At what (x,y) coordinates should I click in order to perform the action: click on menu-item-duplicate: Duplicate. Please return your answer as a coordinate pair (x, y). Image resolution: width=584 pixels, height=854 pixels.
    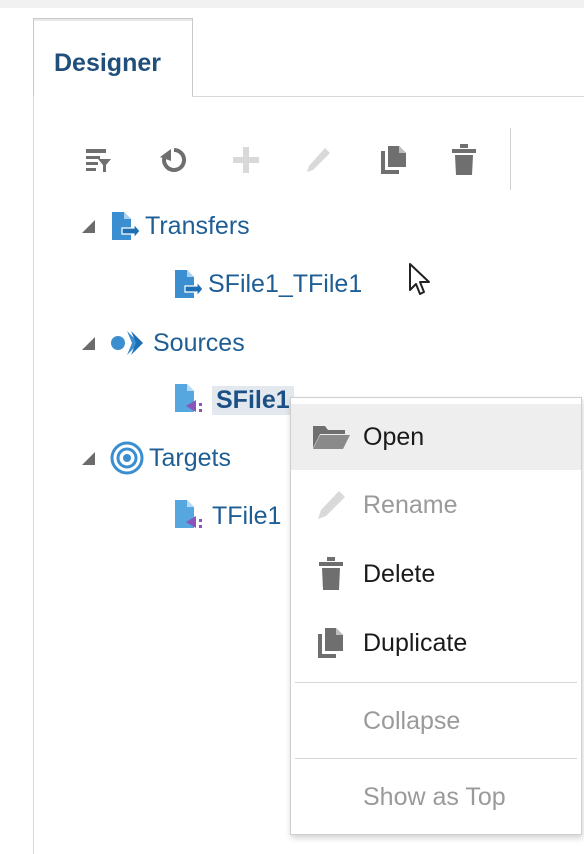
    Looking at the image, I should click on (436, 643).